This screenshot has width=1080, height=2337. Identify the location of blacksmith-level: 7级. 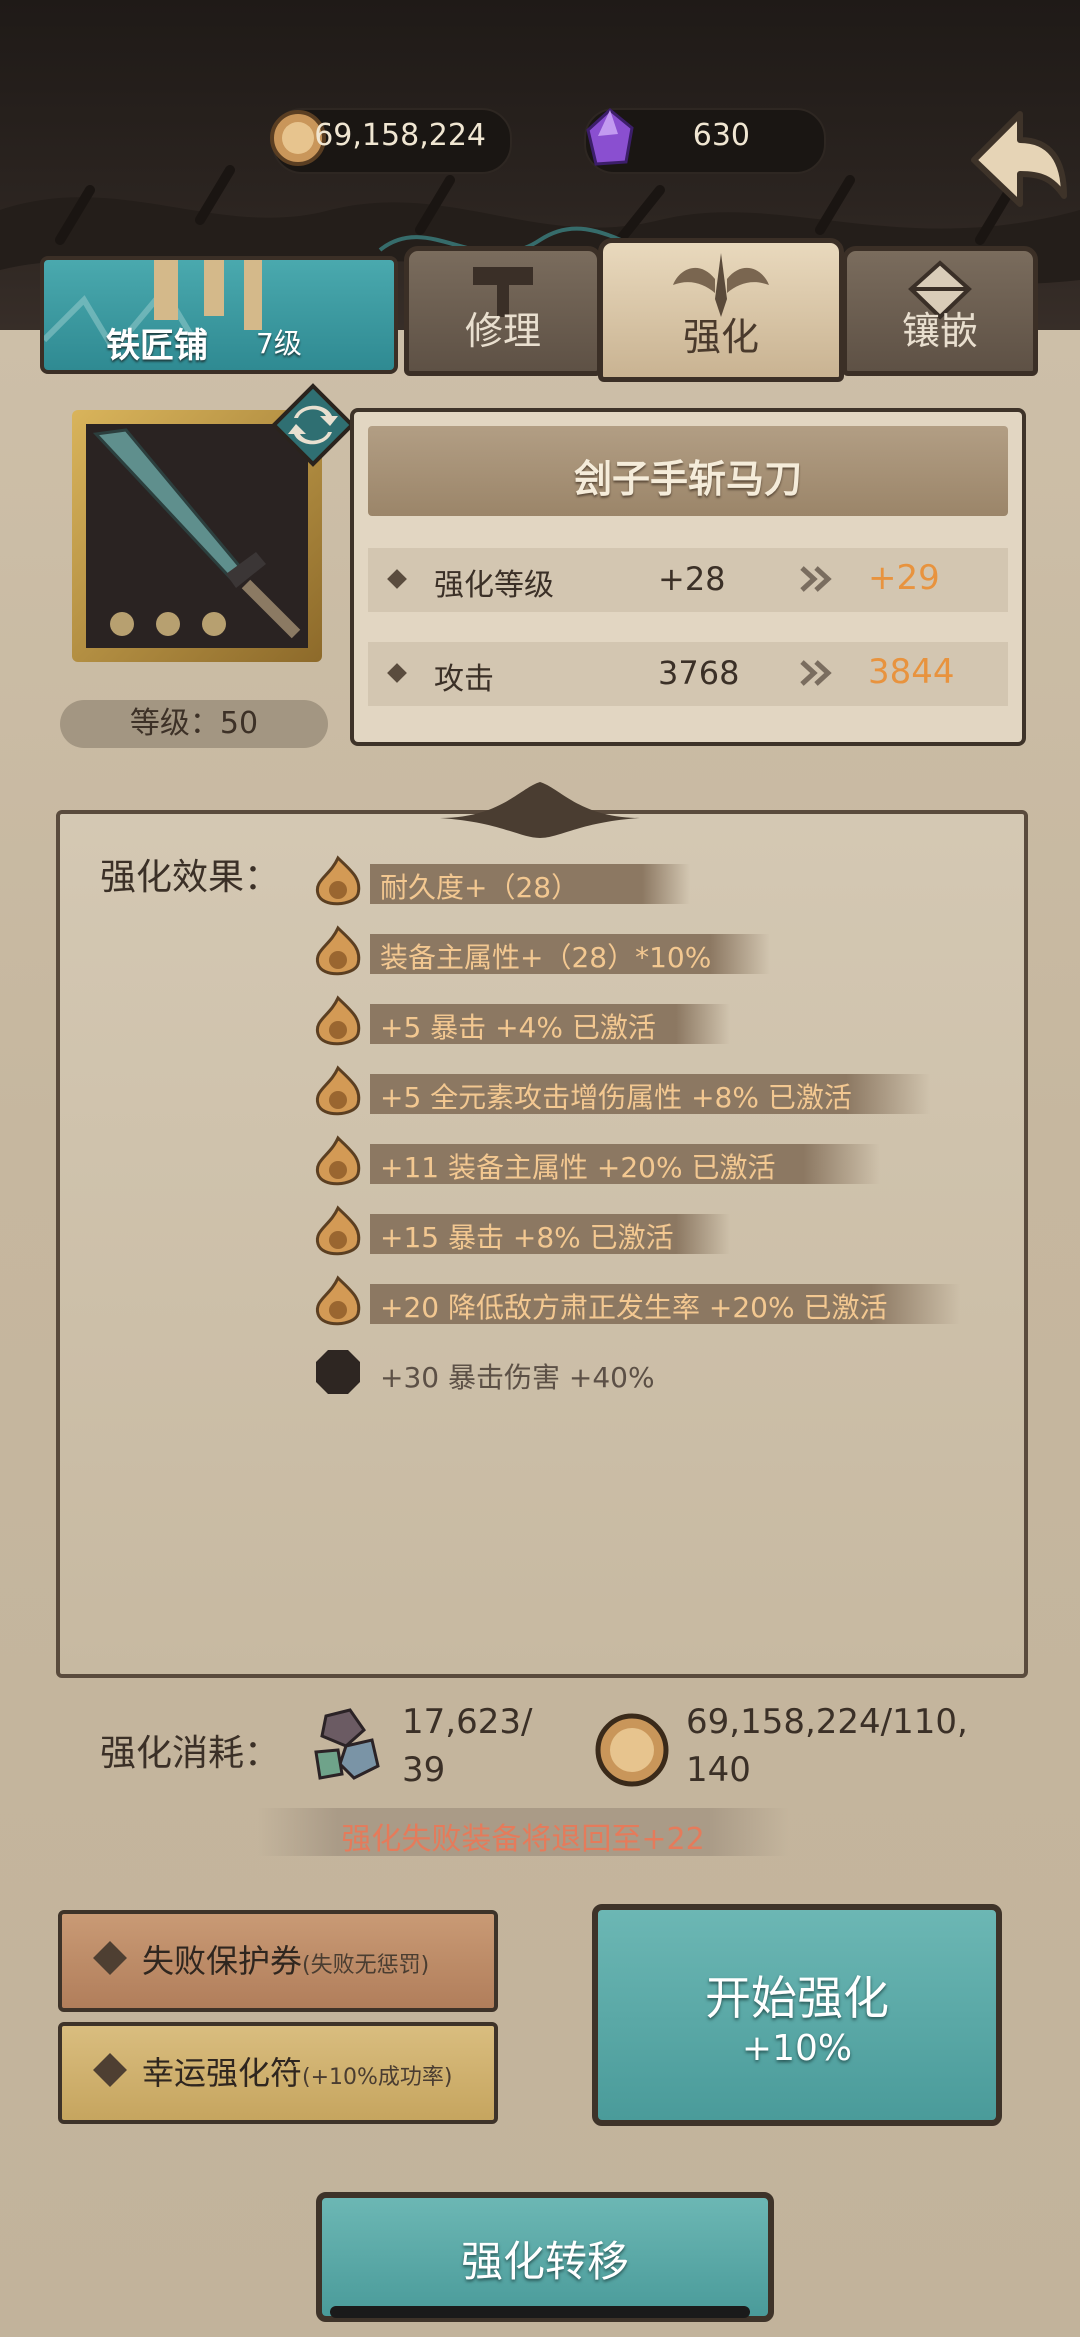
(279, 343).